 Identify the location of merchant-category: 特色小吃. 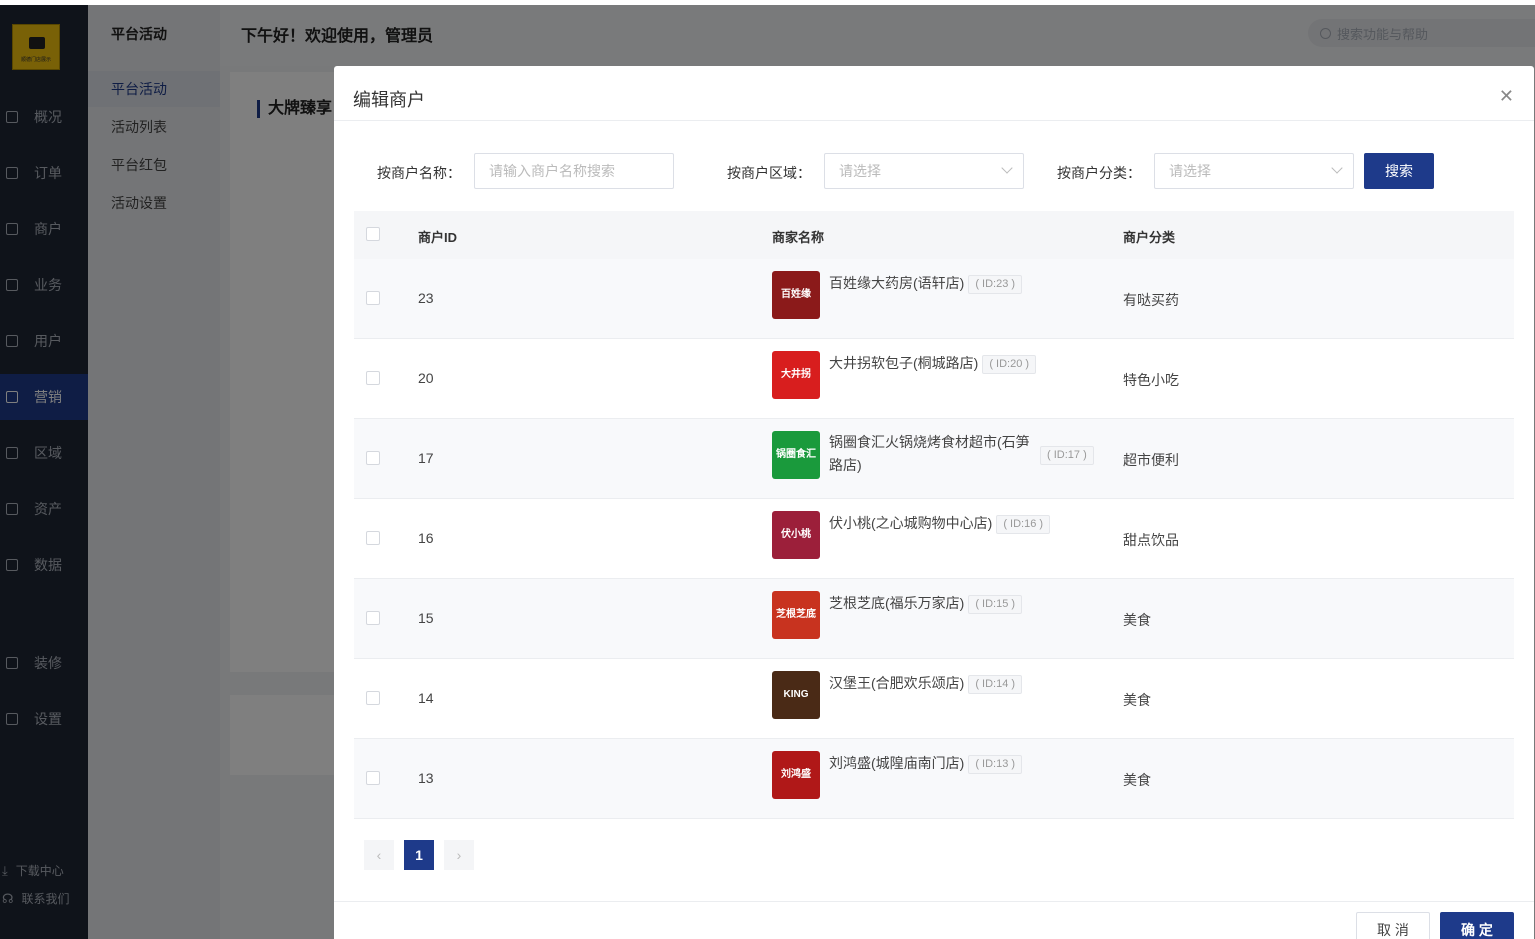
(1151, 380).